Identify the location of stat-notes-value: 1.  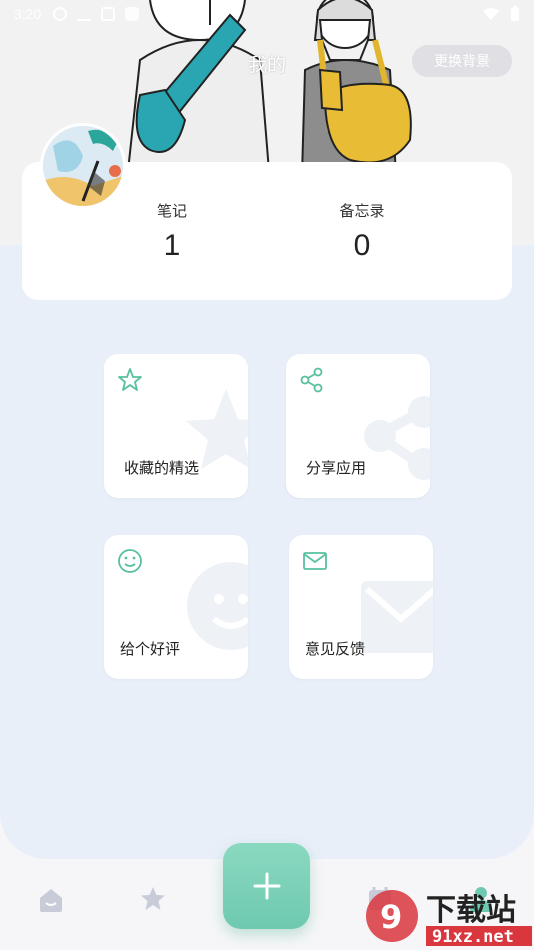
(172, 245).